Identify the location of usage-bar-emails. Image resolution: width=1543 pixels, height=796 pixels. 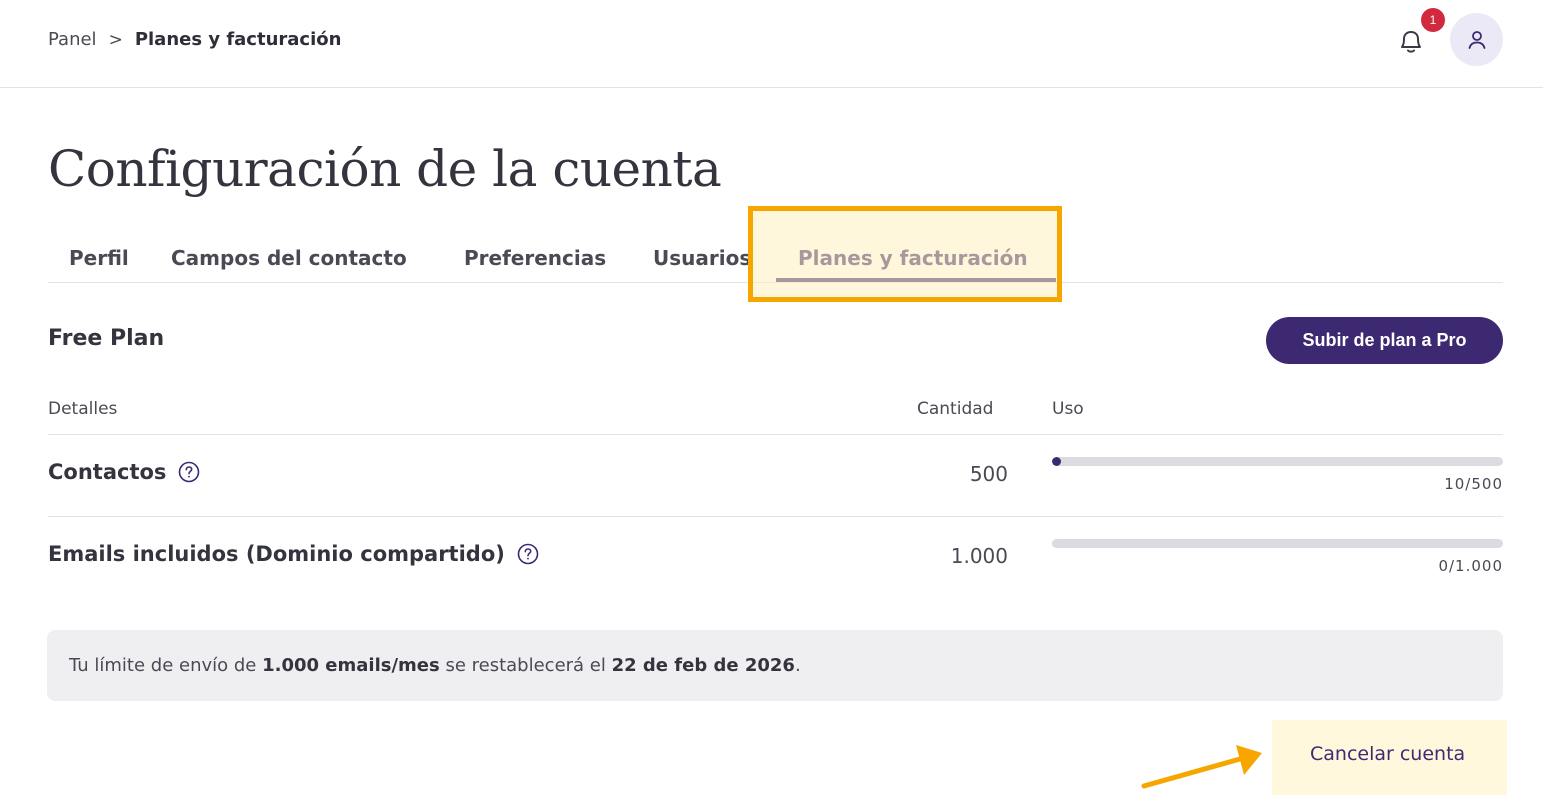
(1277, 543).